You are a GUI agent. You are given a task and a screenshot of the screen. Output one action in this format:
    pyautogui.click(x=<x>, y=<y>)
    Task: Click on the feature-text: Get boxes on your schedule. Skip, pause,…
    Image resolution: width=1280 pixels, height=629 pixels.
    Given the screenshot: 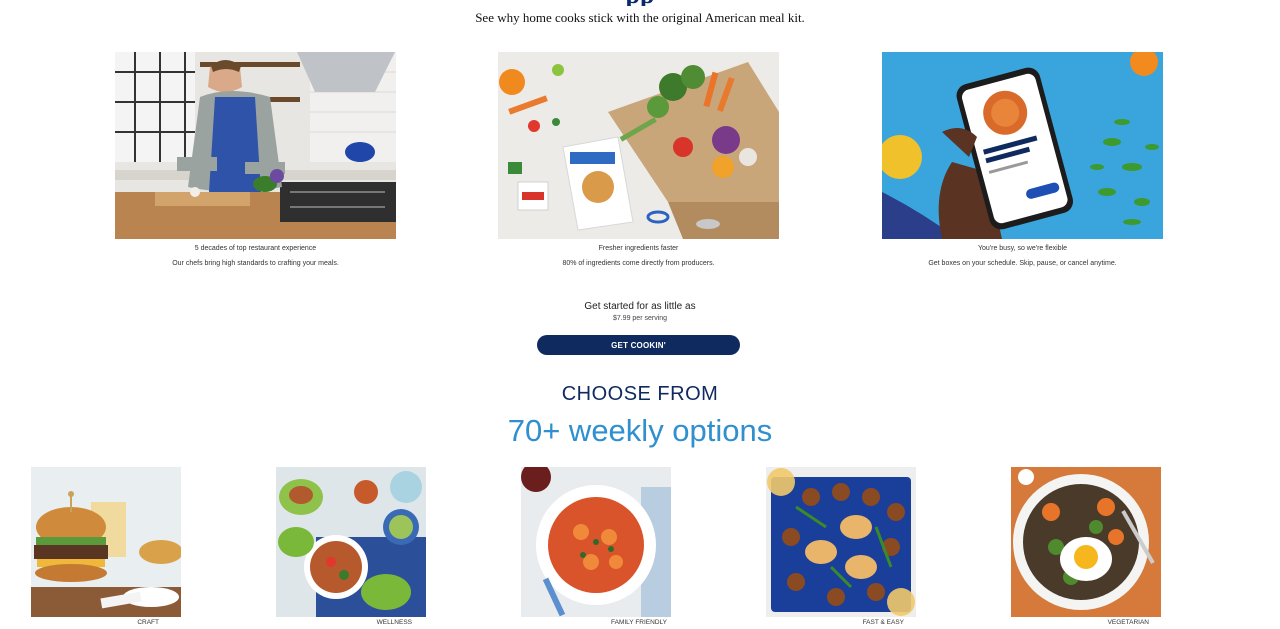 What is the action you would take?
    pyautogui.click(x=1022, y=263)
    